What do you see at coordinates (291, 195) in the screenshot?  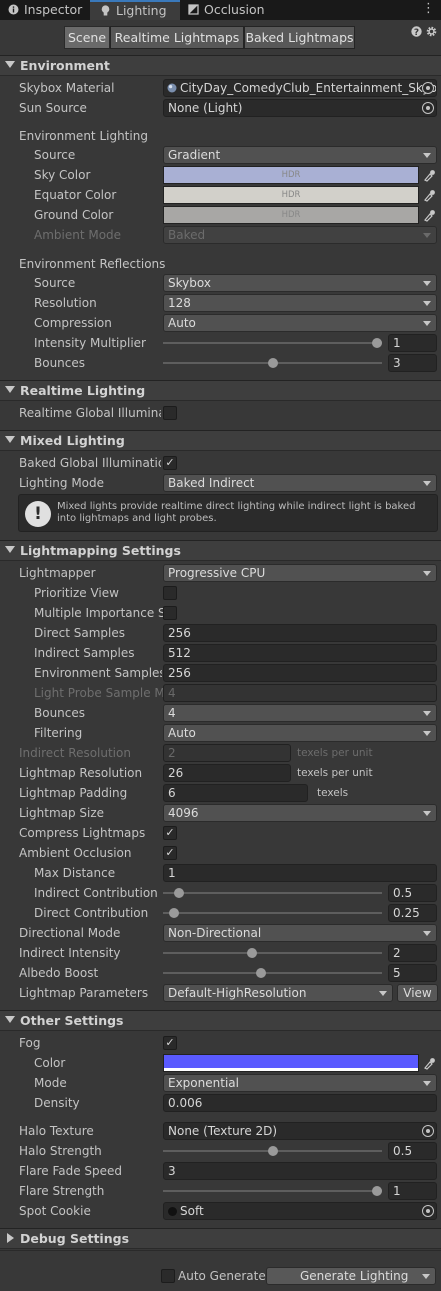 I see `equator-color-swatch: HDR` at bounding box center [291, 195].